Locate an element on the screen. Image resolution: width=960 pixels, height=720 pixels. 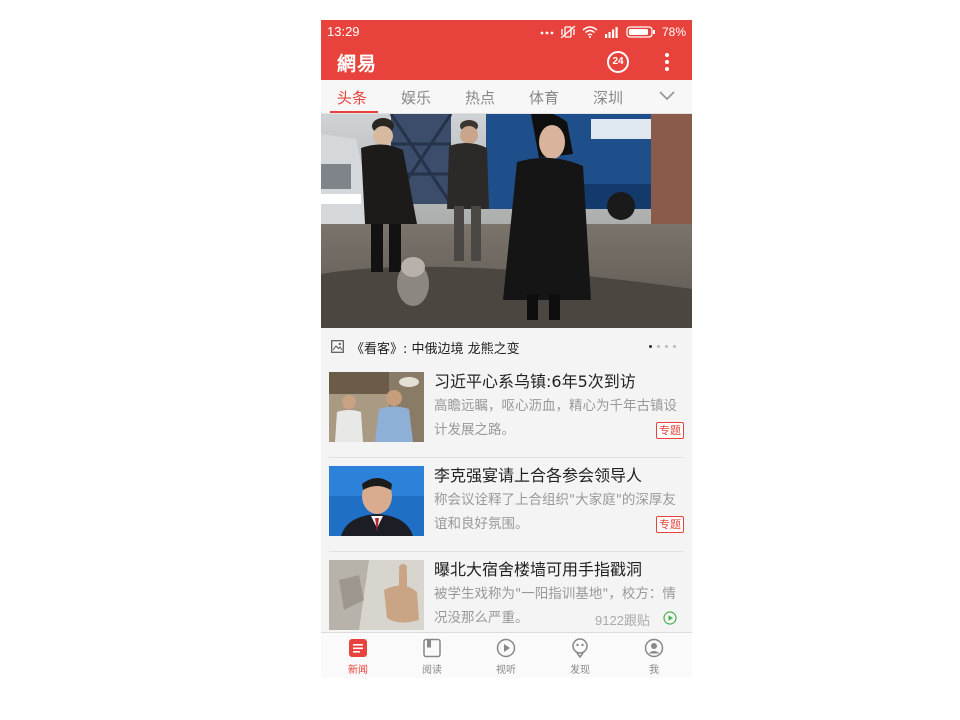
nav-discover: 发现 is located at coordinates (580, 655).